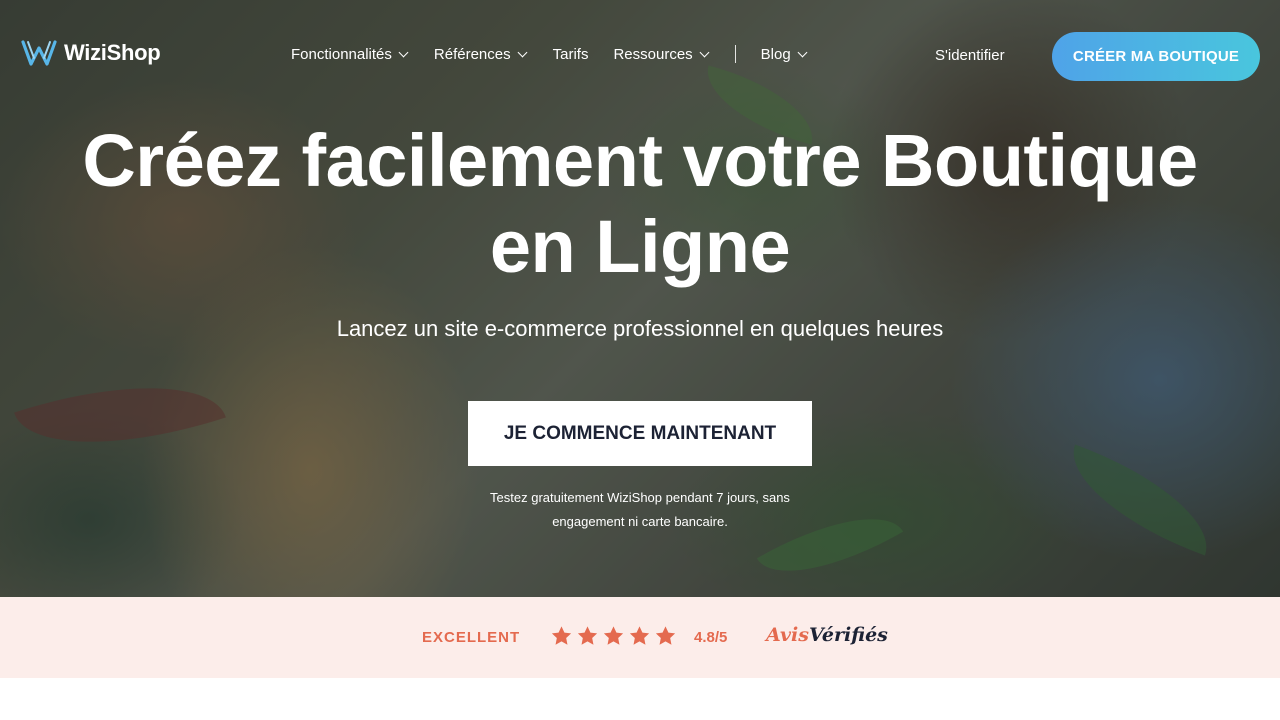 The image size is (1280, 720). I want to click on avis-verifies-logo: AvisVérifiés, so click(827, 635).